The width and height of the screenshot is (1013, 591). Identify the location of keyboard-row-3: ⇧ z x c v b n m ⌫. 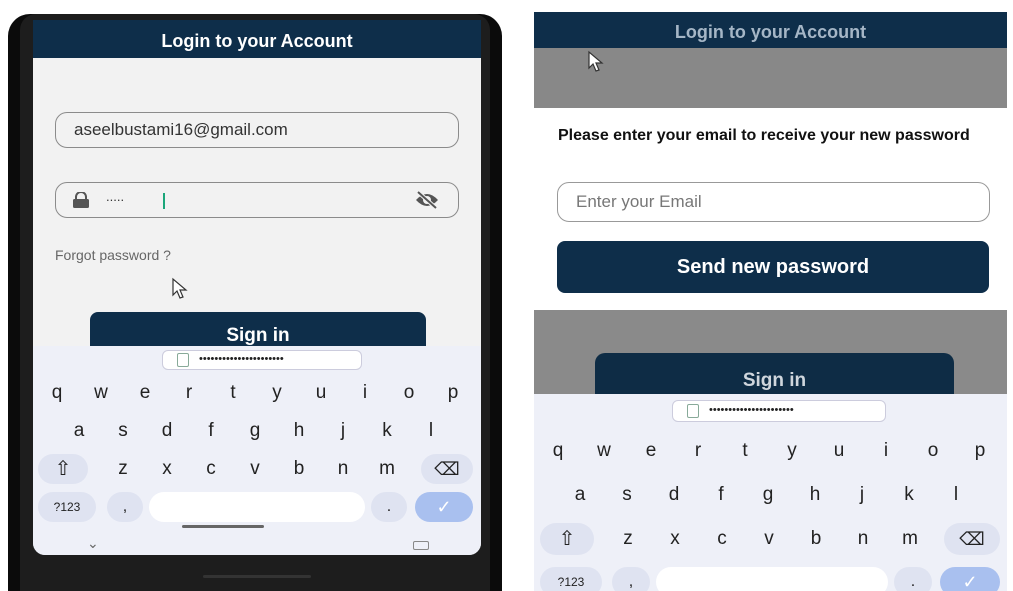
(770, 540).